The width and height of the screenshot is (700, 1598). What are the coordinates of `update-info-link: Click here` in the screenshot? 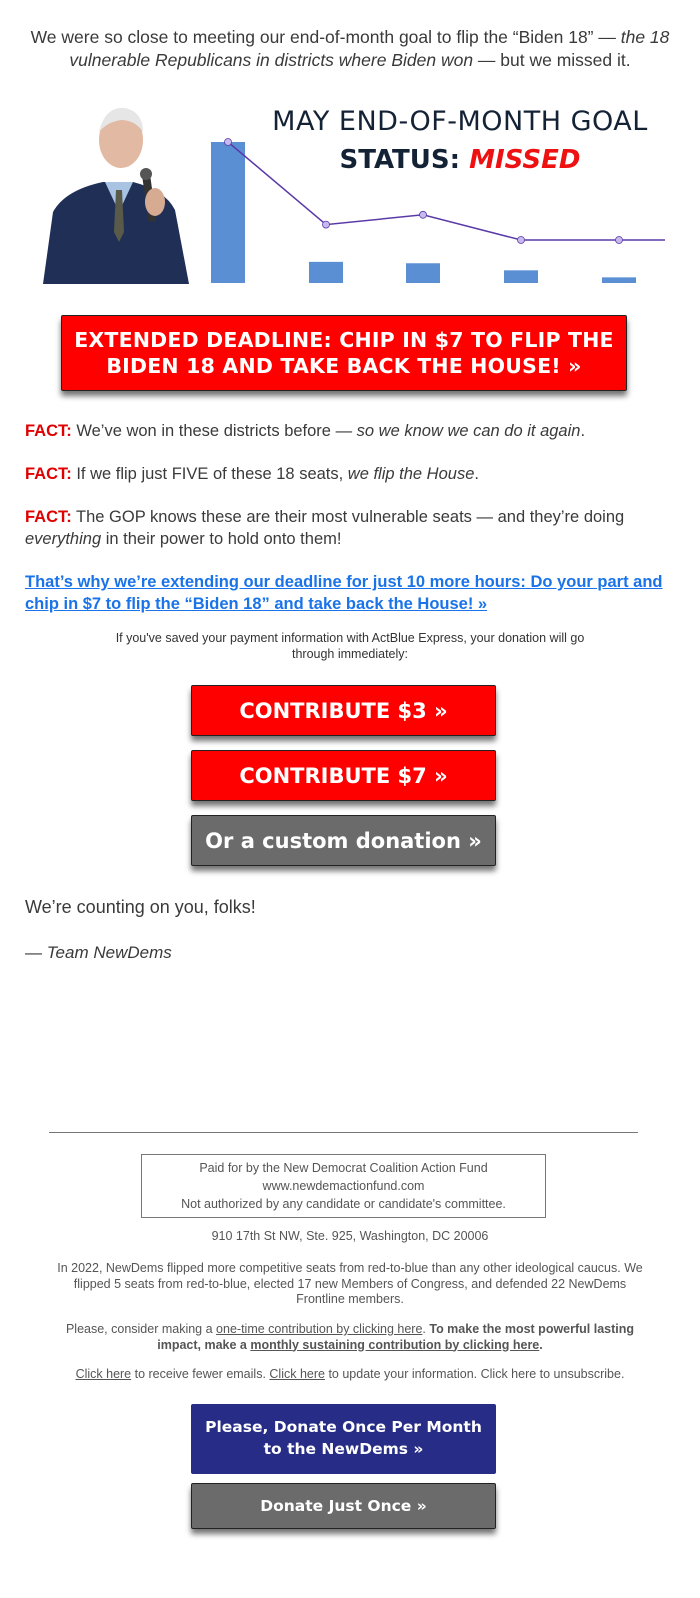 It's located at (297, 1374).